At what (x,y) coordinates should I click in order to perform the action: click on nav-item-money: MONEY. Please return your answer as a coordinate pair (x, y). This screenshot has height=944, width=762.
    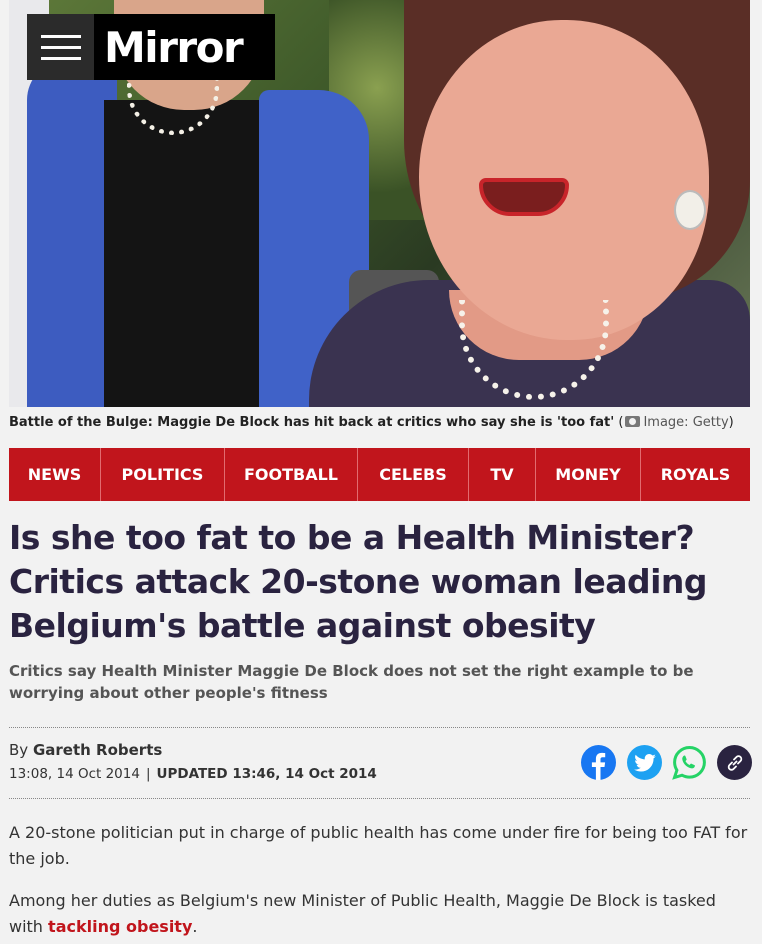
    Looking at the image, I should click on (588, 474).